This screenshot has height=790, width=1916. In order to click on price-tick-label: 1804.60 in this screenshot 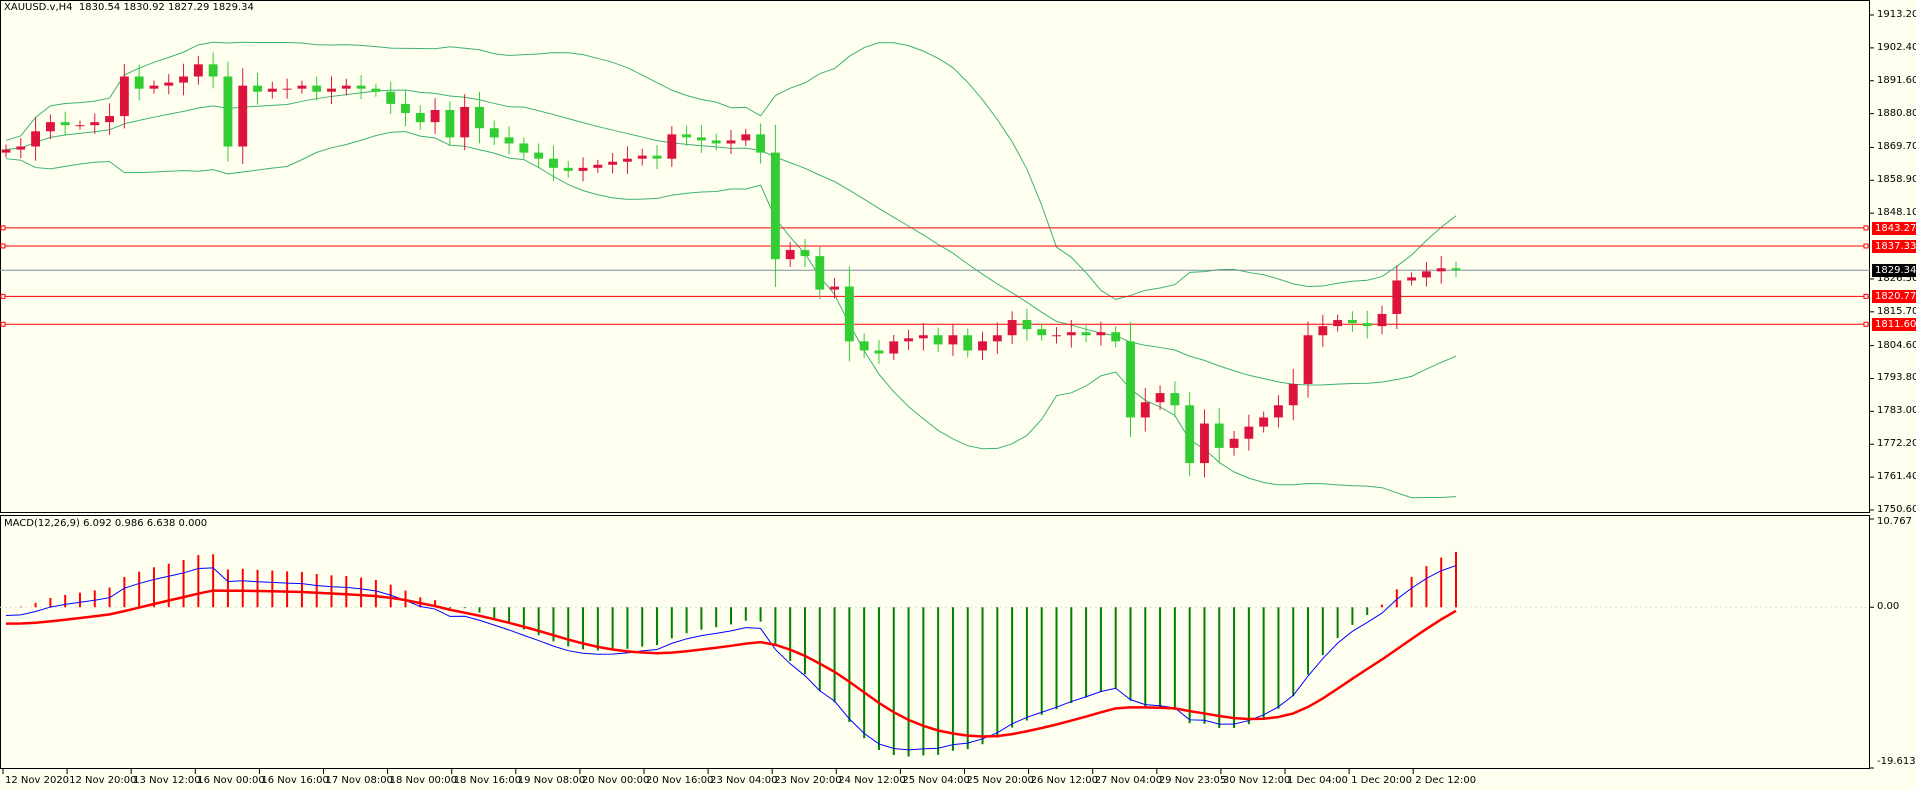, I will do `click(1896, 345)`.